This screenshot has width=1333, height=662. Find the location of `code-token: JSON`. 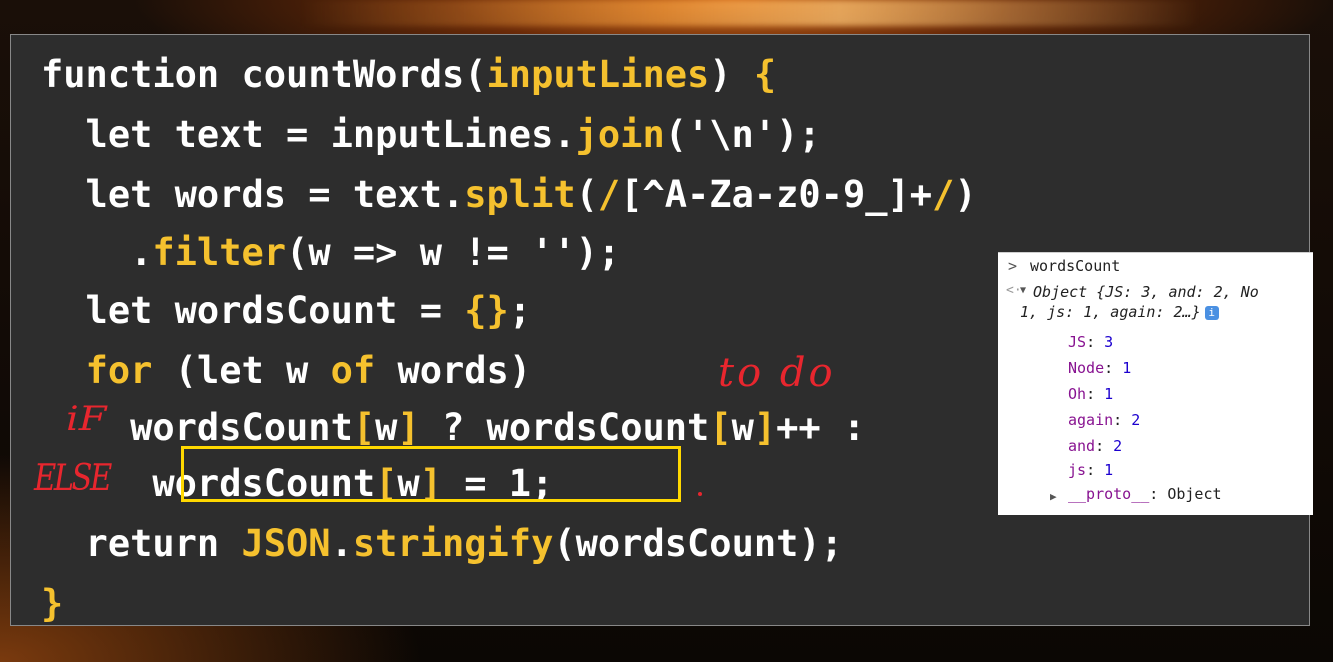

code-token: JSON is located at coordinates (286, 543).